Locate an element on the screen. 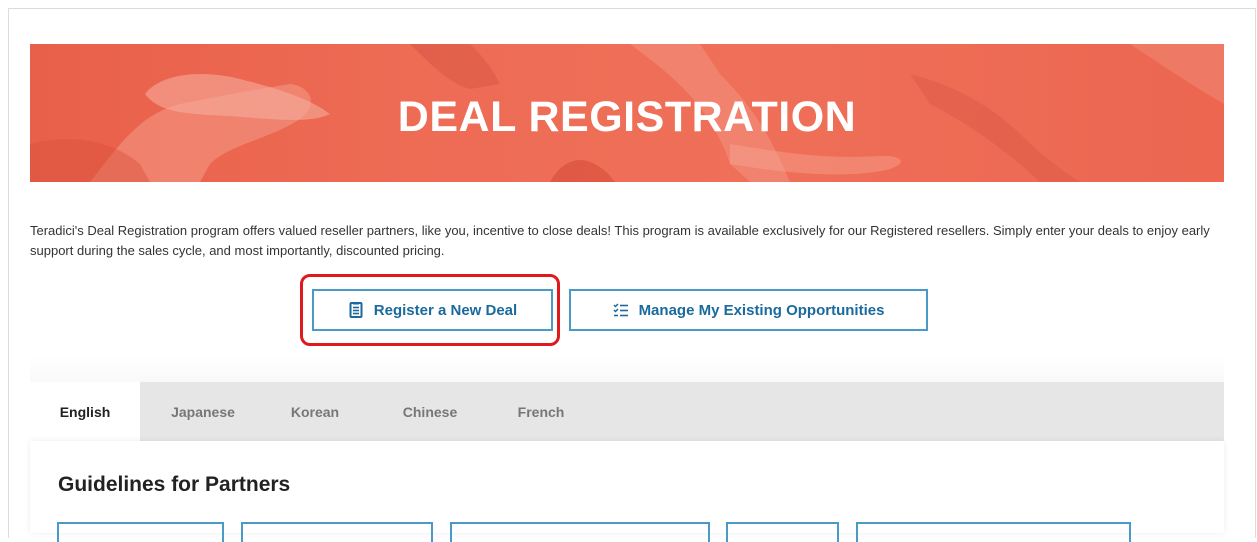  tab-korean: Korean is located at coordinates (315, 411).